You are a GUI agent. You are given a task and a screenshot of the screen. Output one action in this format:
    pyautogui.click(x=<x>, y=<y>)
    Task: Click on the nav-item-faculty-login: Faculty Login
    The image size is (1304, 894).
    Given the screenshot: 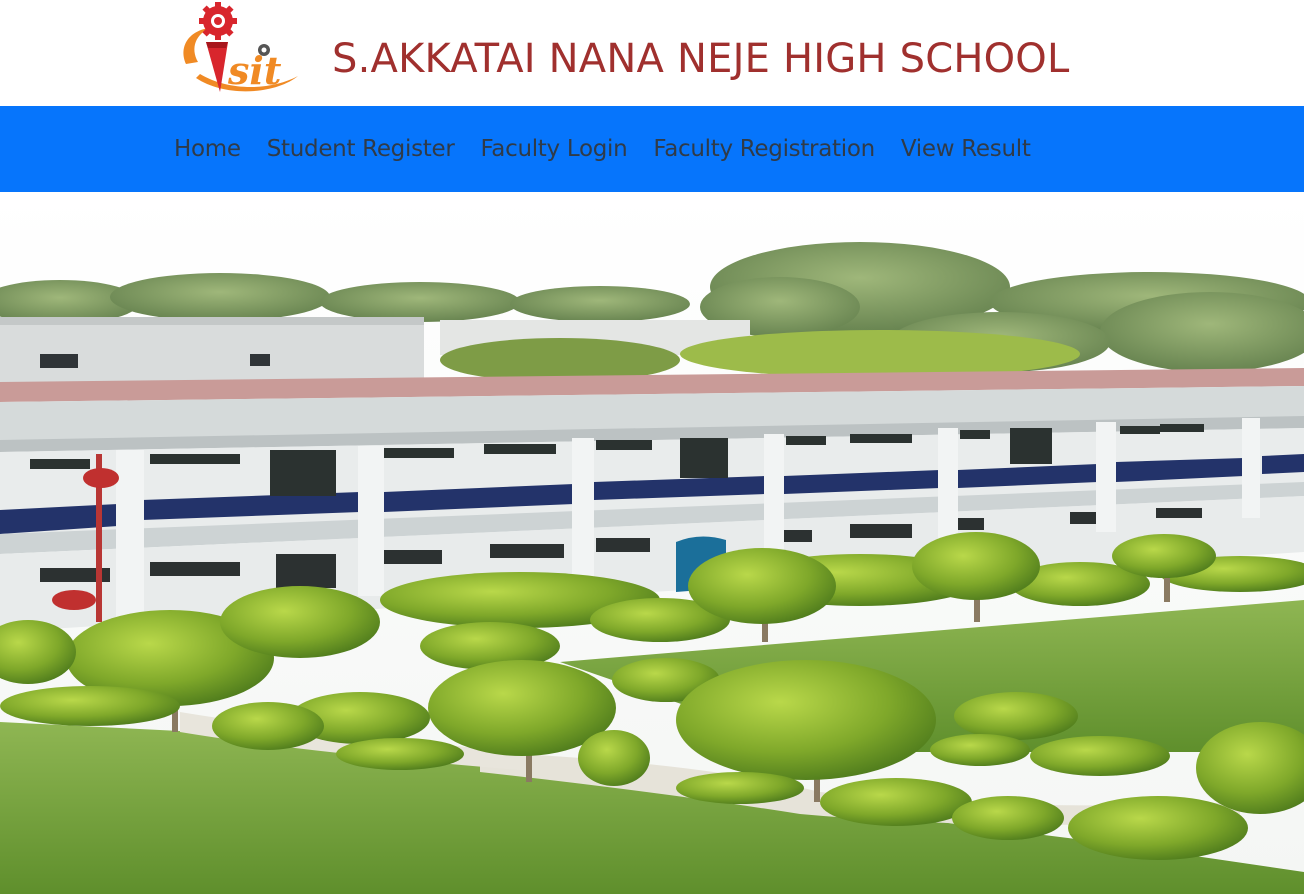 What is the action you would take?
    pyautogui.click(x=553, y=149)
    